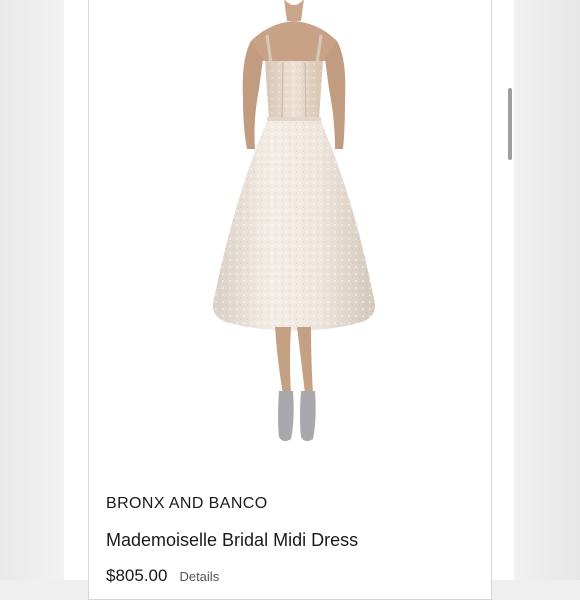  What do you see at coordinates (199, 576) in the screenshot?
I see `details-link: Details` at bounding box center [199, 576].